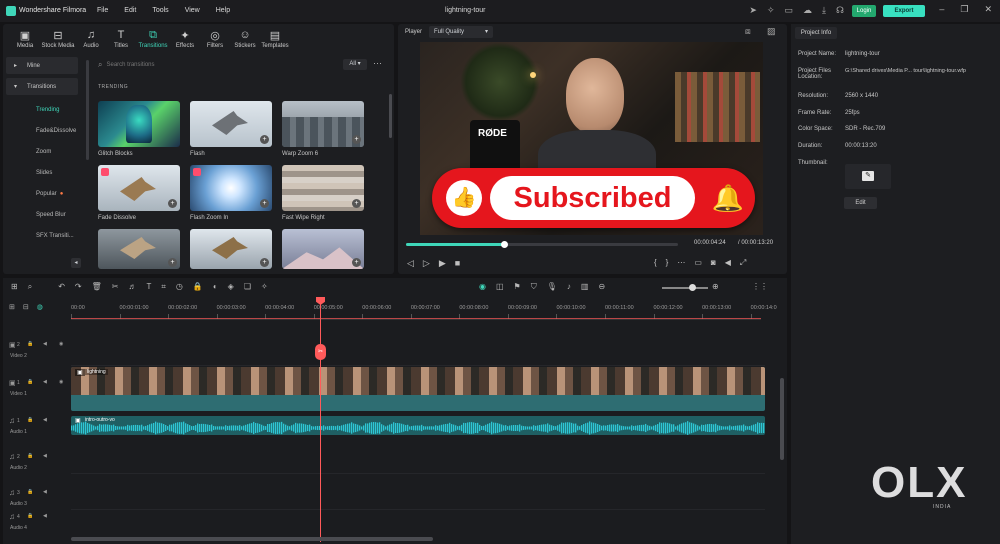 This screenshot has height=544, width=1000. Describe the element at coordinates (681, 263) in the screenshot. I see `fit-icon: ⋯` at that location.